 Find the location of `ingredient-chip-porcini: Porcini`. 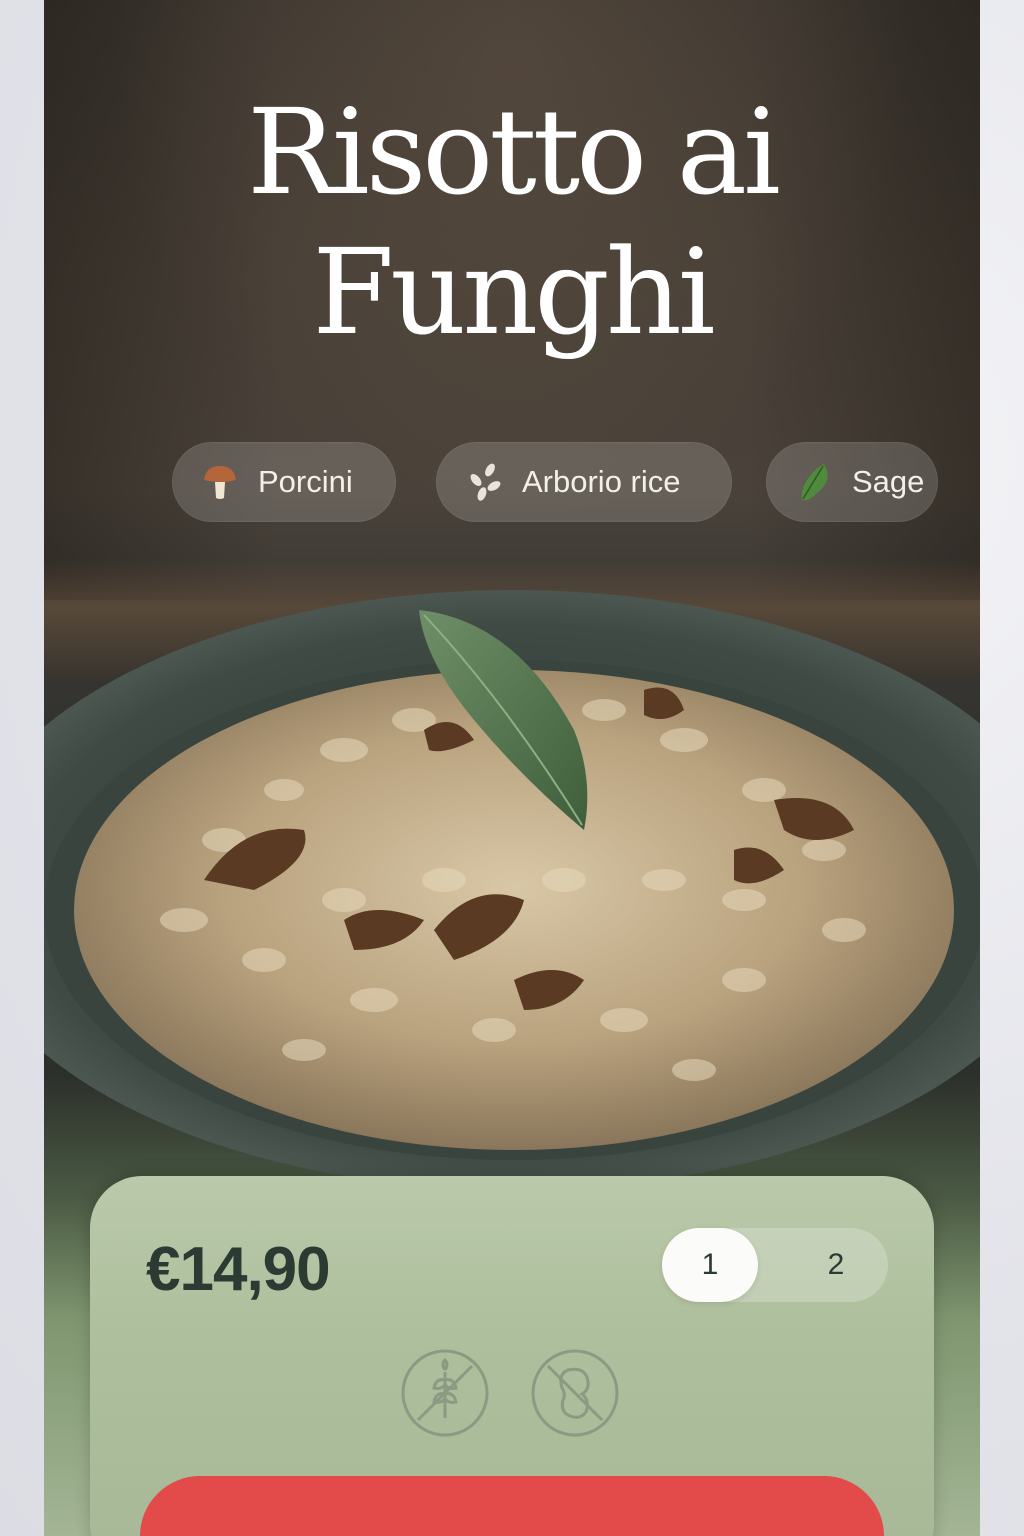

ingredient-chip-porcini: Porcini is located at coordinates (284, 482).